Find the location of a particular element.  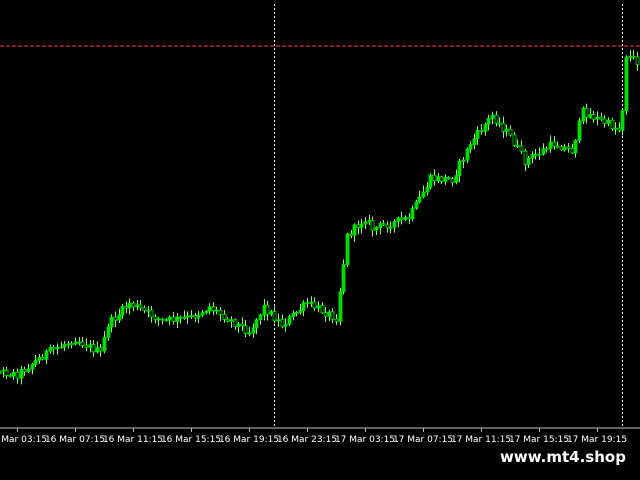

time-tick-label: 16 Mar 03:15 is located at coordinates (23, 440).